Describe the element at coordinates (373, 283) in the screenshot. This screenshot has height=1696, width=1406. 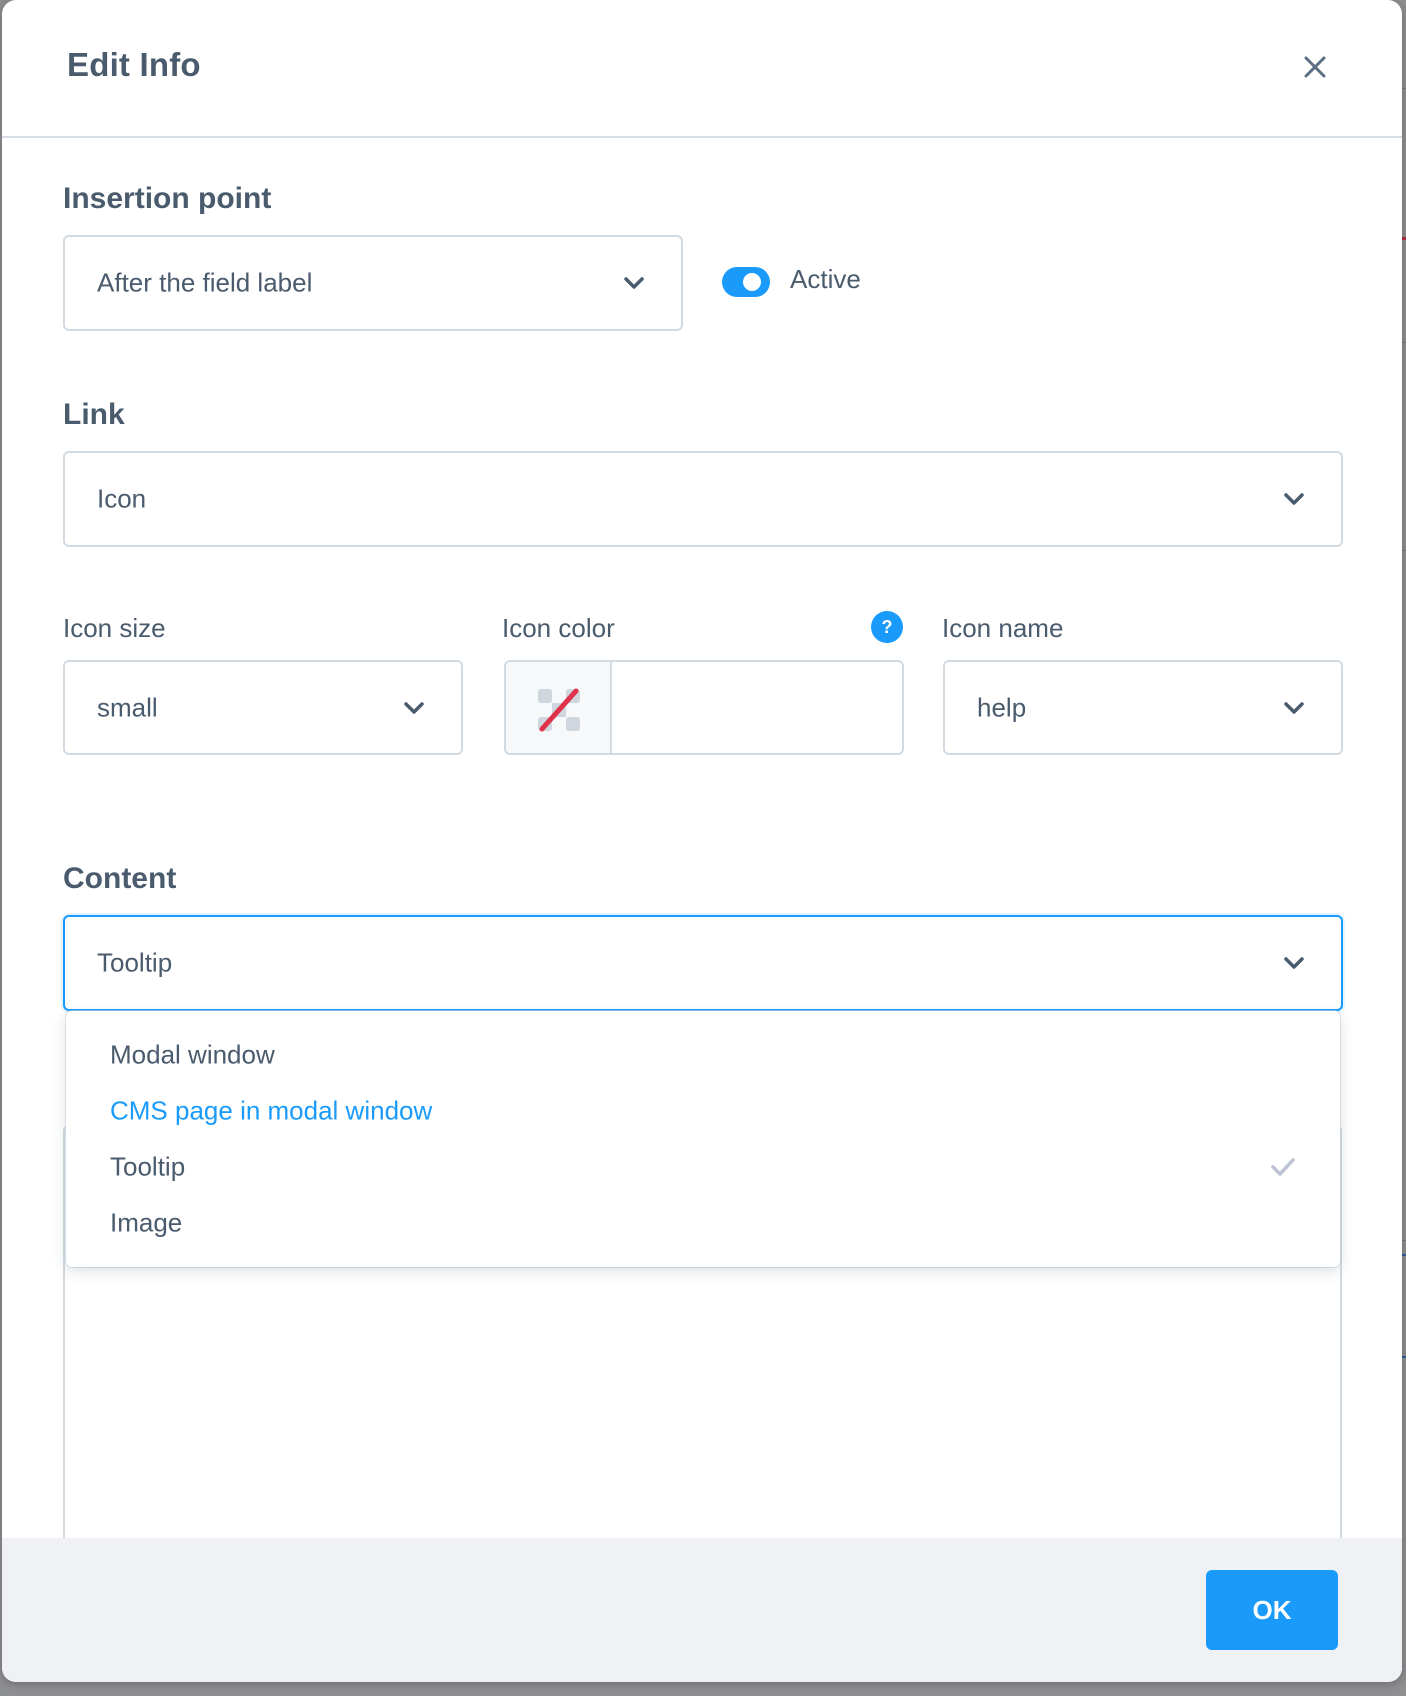
I see `insertion-point-select: After the field label` at that location.